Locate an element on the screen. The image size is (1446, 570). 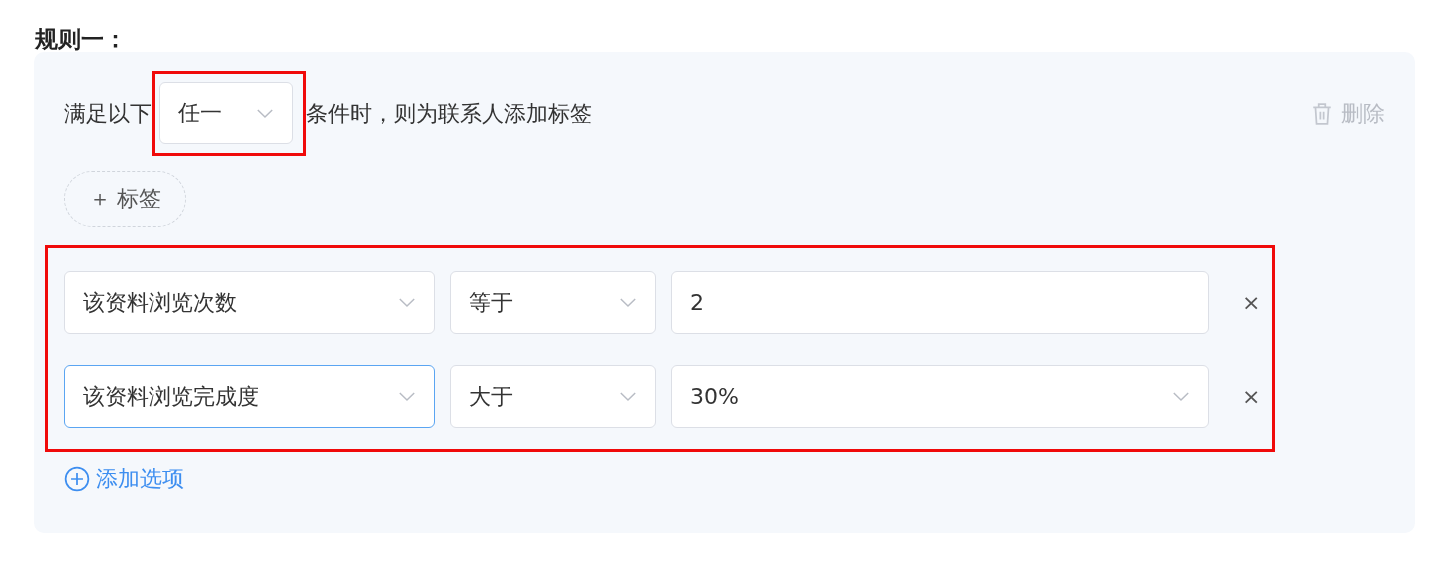
value-field: 2 is located at coordinates (940, 302).